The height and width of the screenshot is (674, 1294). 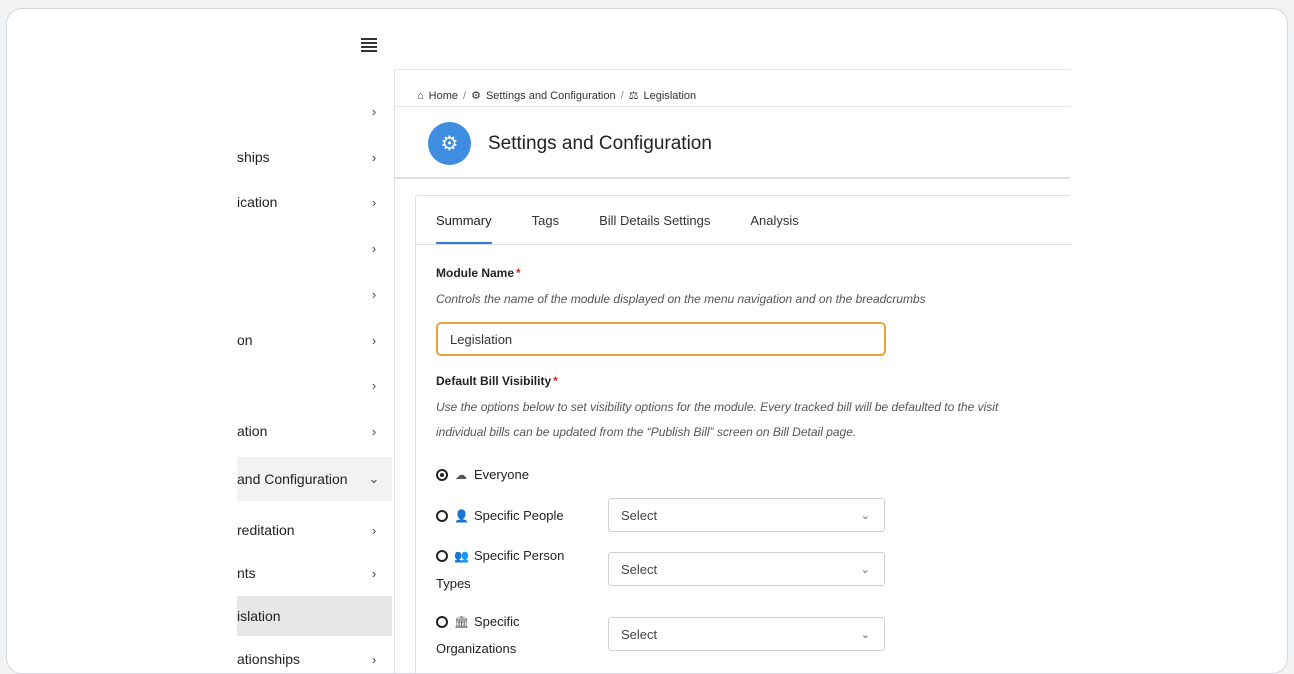 I want to click on module-name-input, so click(x=661, y=339).